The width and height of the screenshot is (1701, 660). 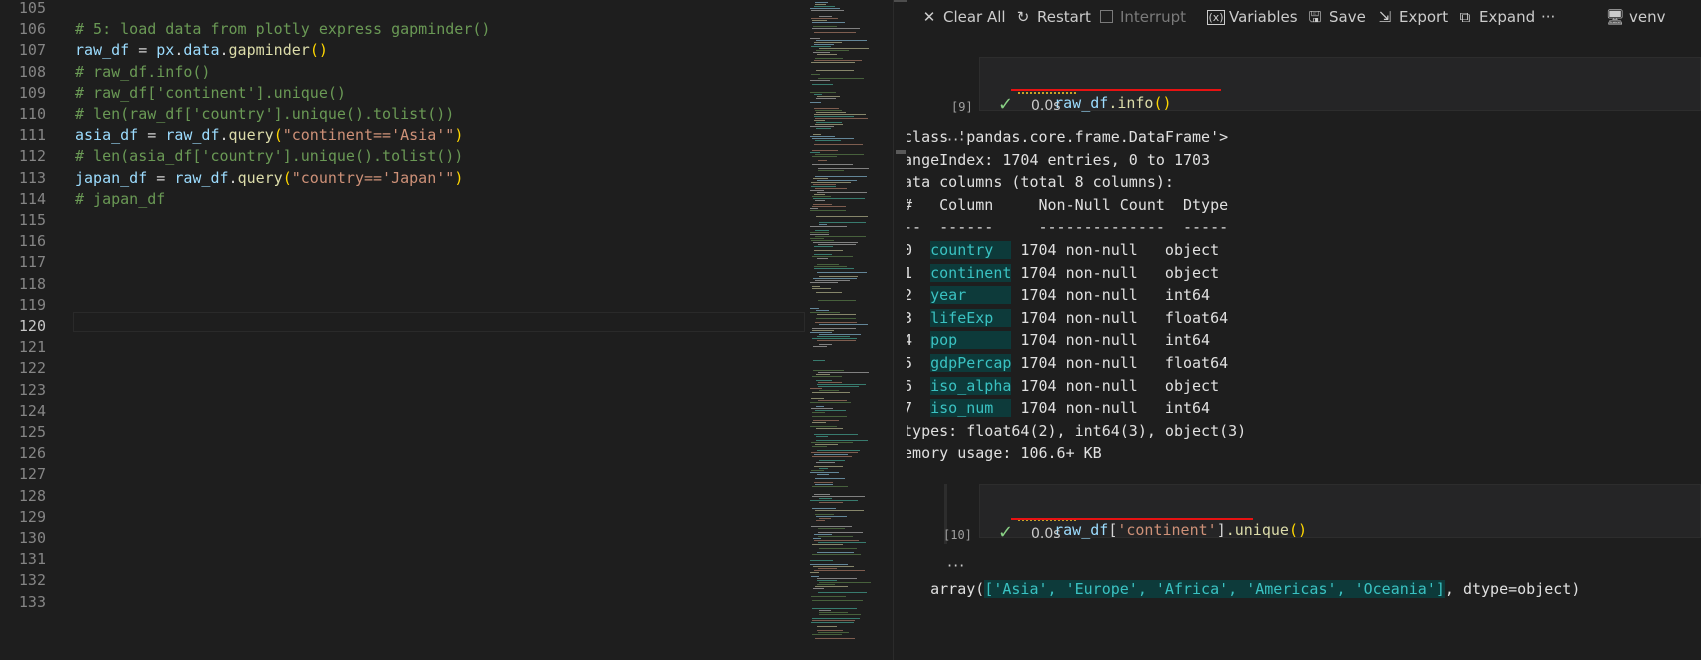 What do you see at coordinates (192, 135) in the screenshot?
I see `code-token: raw_df` at bounding box center [192, 135].